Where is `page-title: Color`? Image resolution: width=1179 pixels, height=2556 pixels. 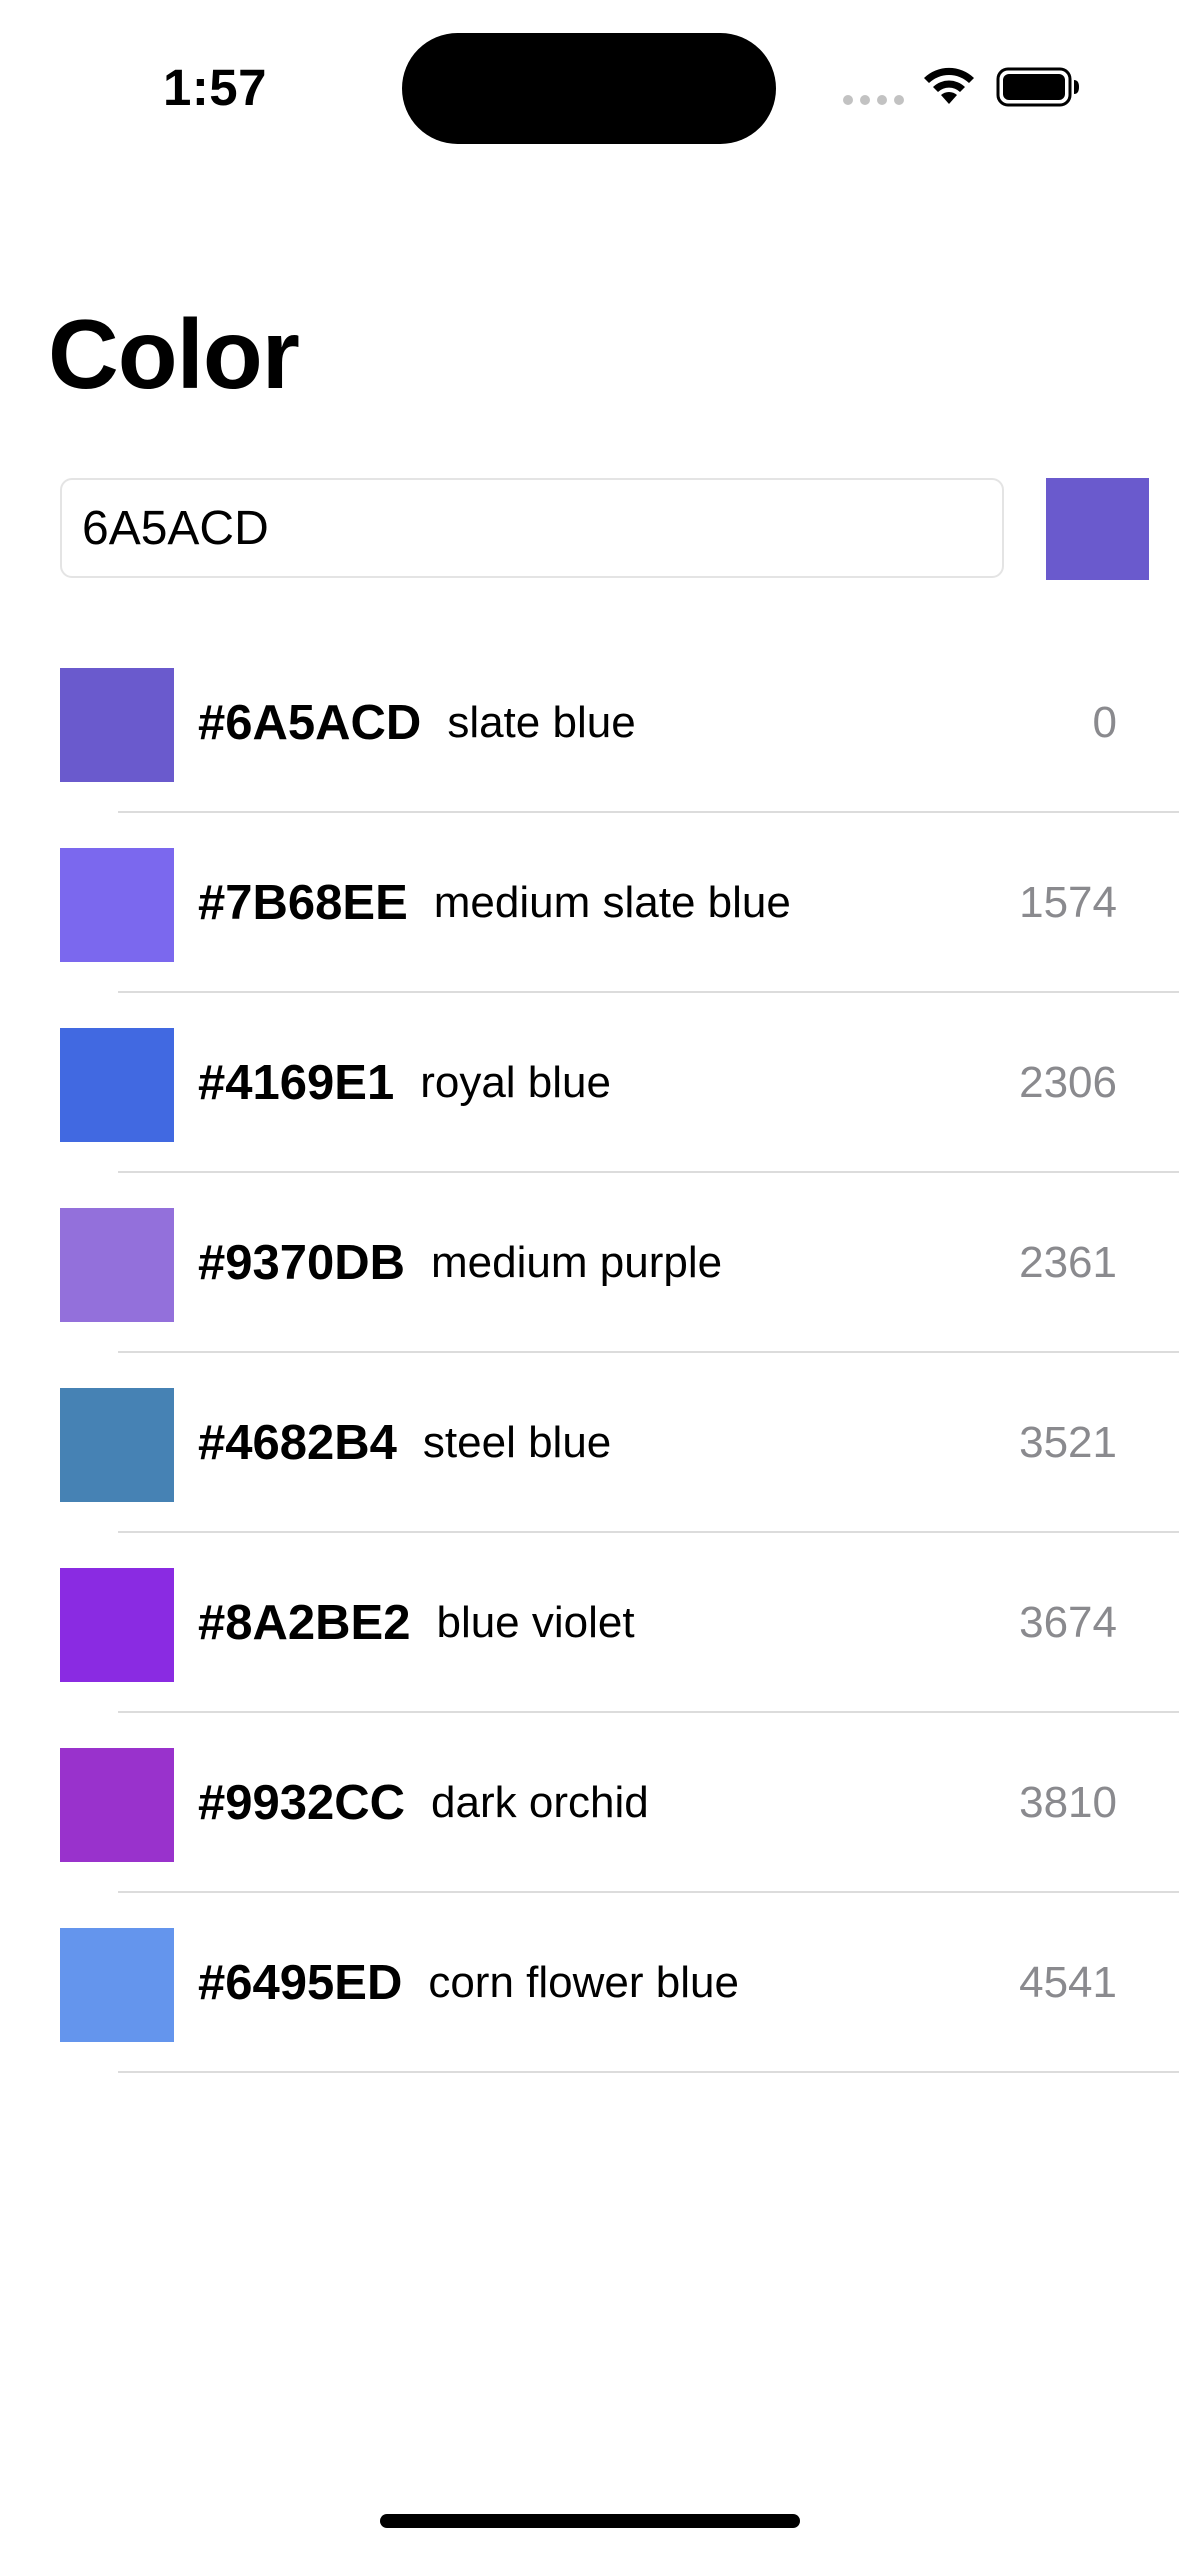
page-title: Color is located at coordinates (174, 354).